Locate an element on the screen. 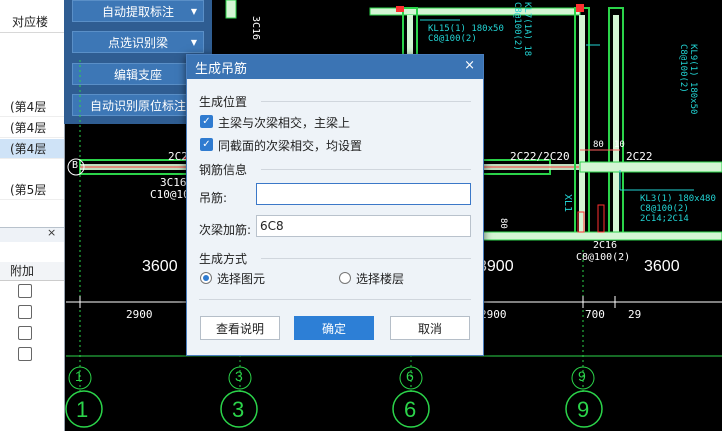  beam-label-kl7: KL7(1A) 18 C8@100(2) is located at coordinates (522, 29).